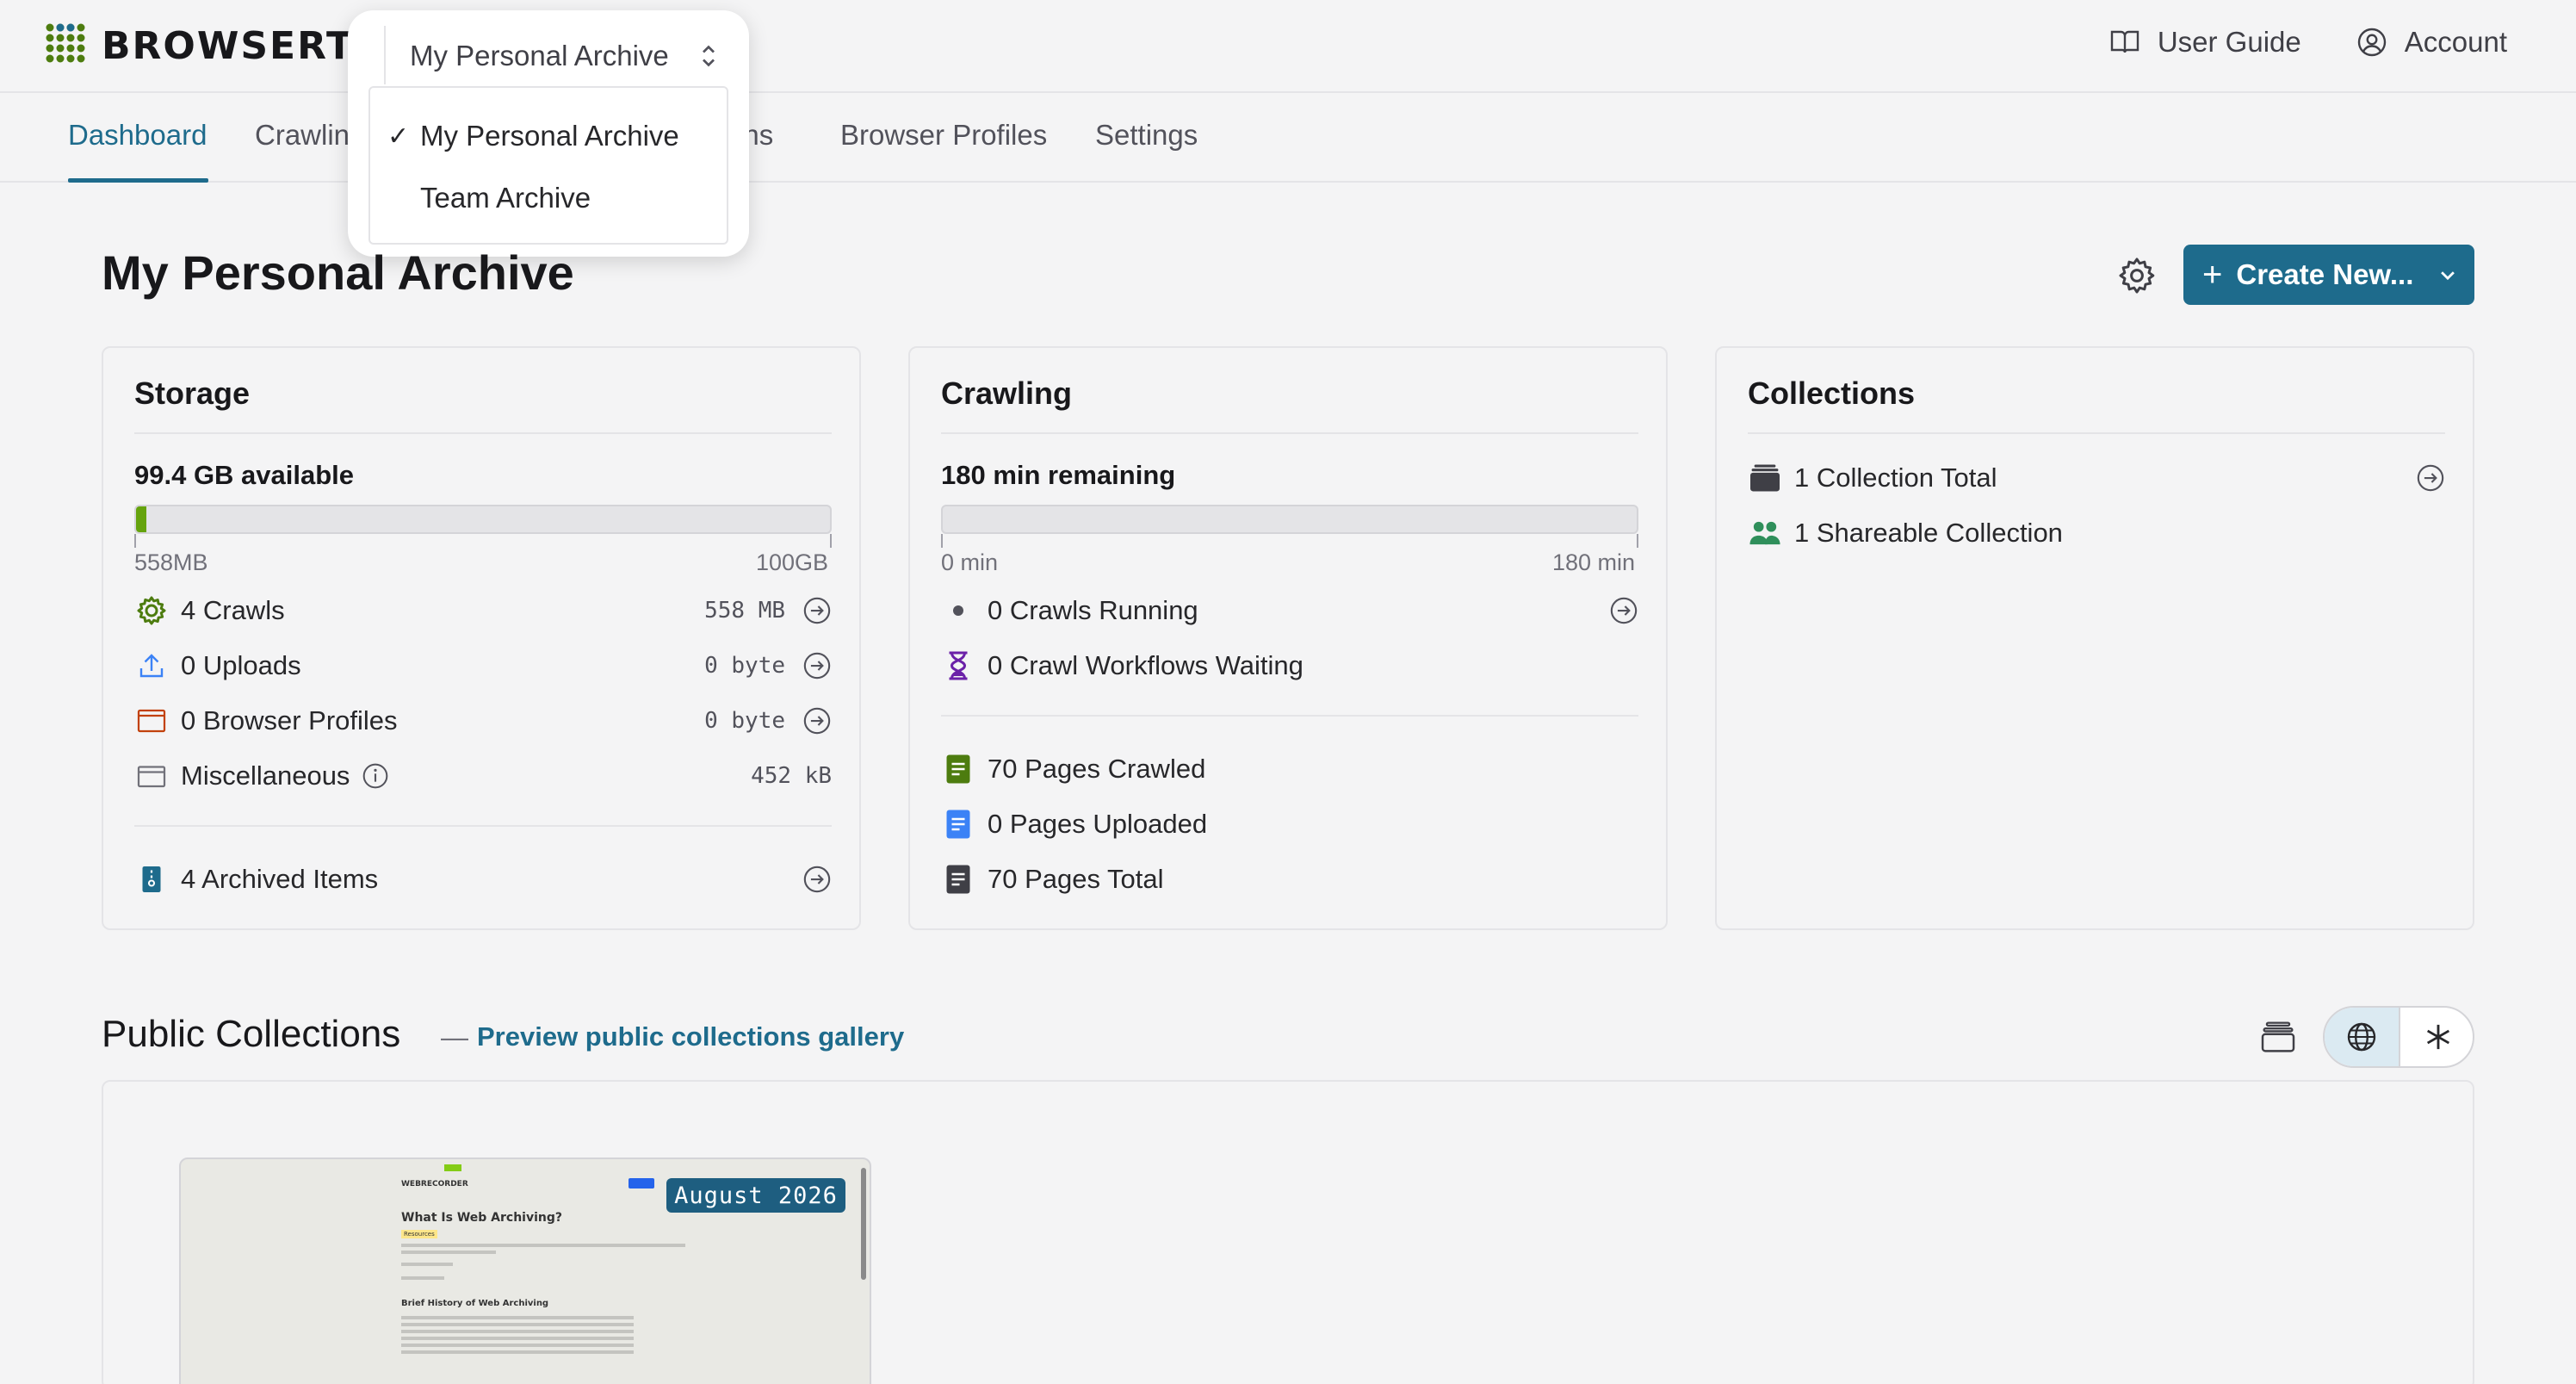  Describe the element at coordinates (265, 775) in the screenshot. I see `storage-row-label: Miscellaneous` at that location.